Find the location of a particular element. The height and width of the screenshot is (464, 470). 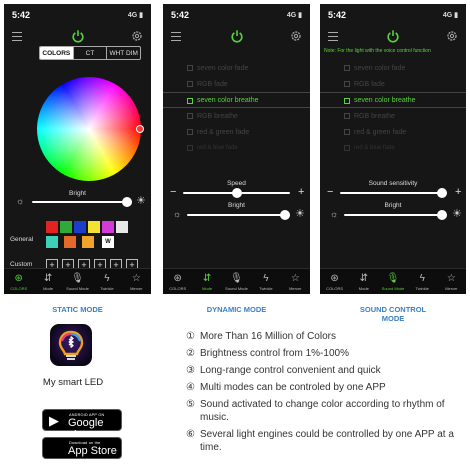

app-store-badge: Download on the App Store is located at coordinates (82, 448).